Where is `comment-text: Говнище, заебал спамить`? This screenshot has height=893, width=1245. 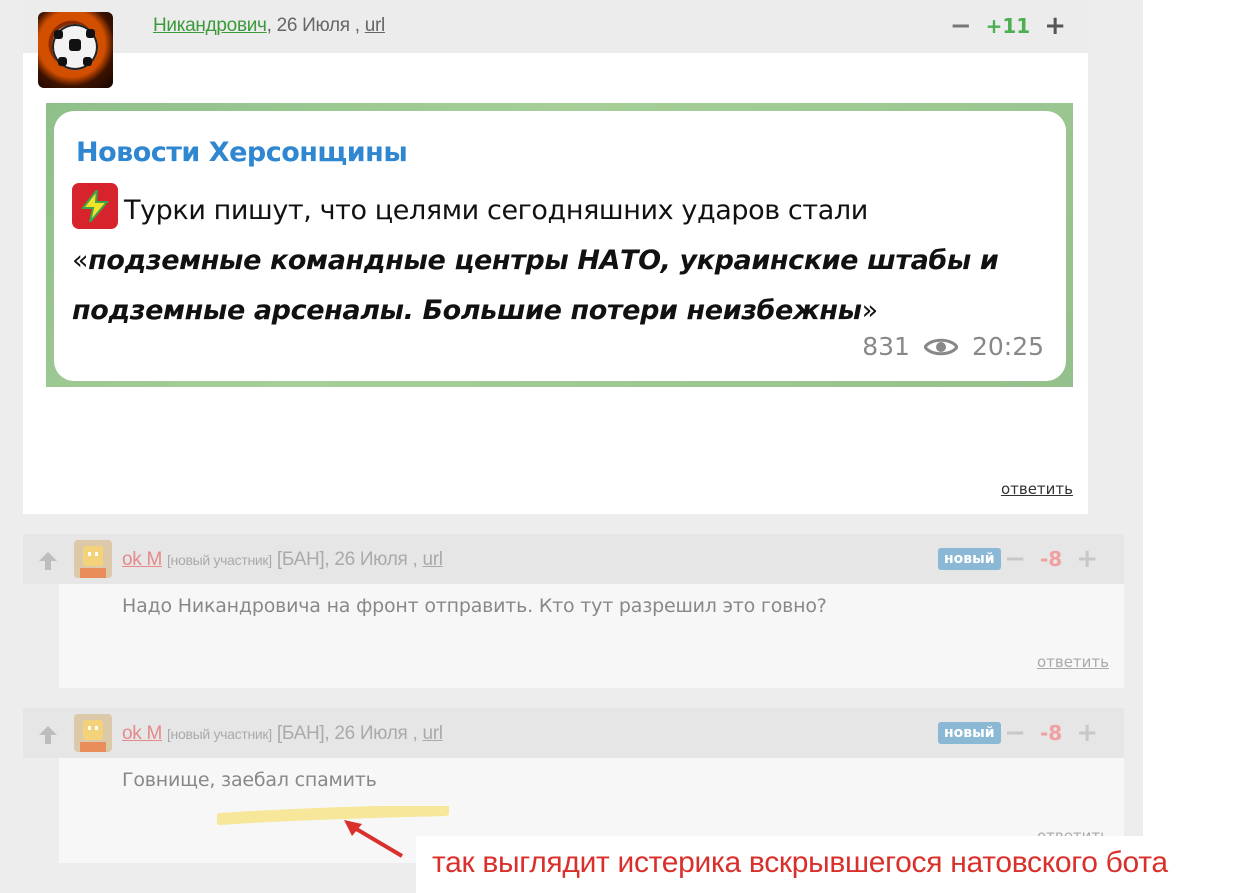
comment-text: Говнище, заебал спамить is located at coordinates (249, 780).